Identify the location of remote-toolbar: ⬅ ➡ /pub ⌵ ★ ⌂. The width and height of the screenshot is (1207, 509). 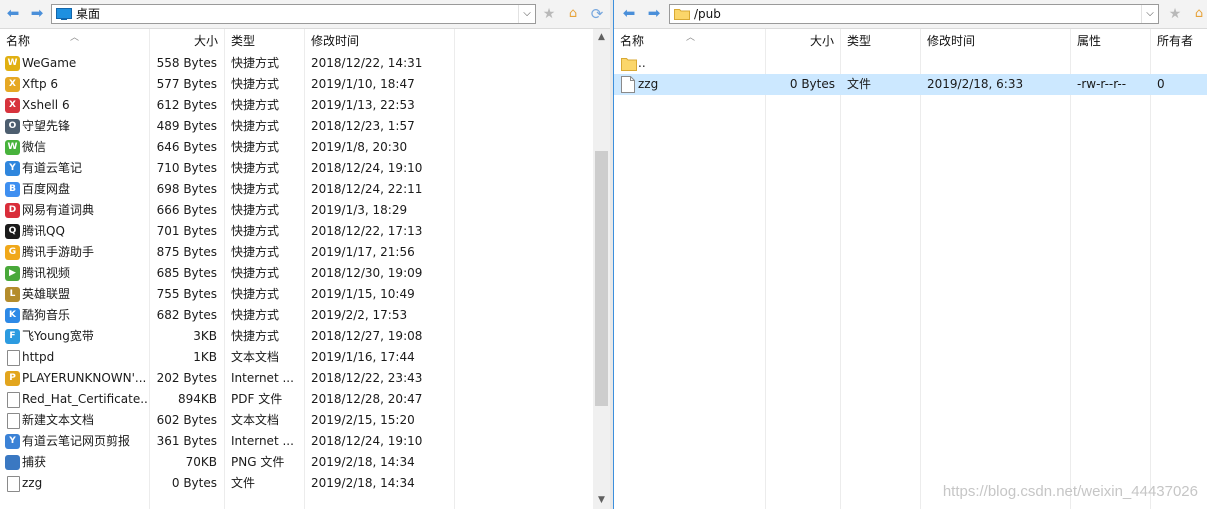
(910, 14).